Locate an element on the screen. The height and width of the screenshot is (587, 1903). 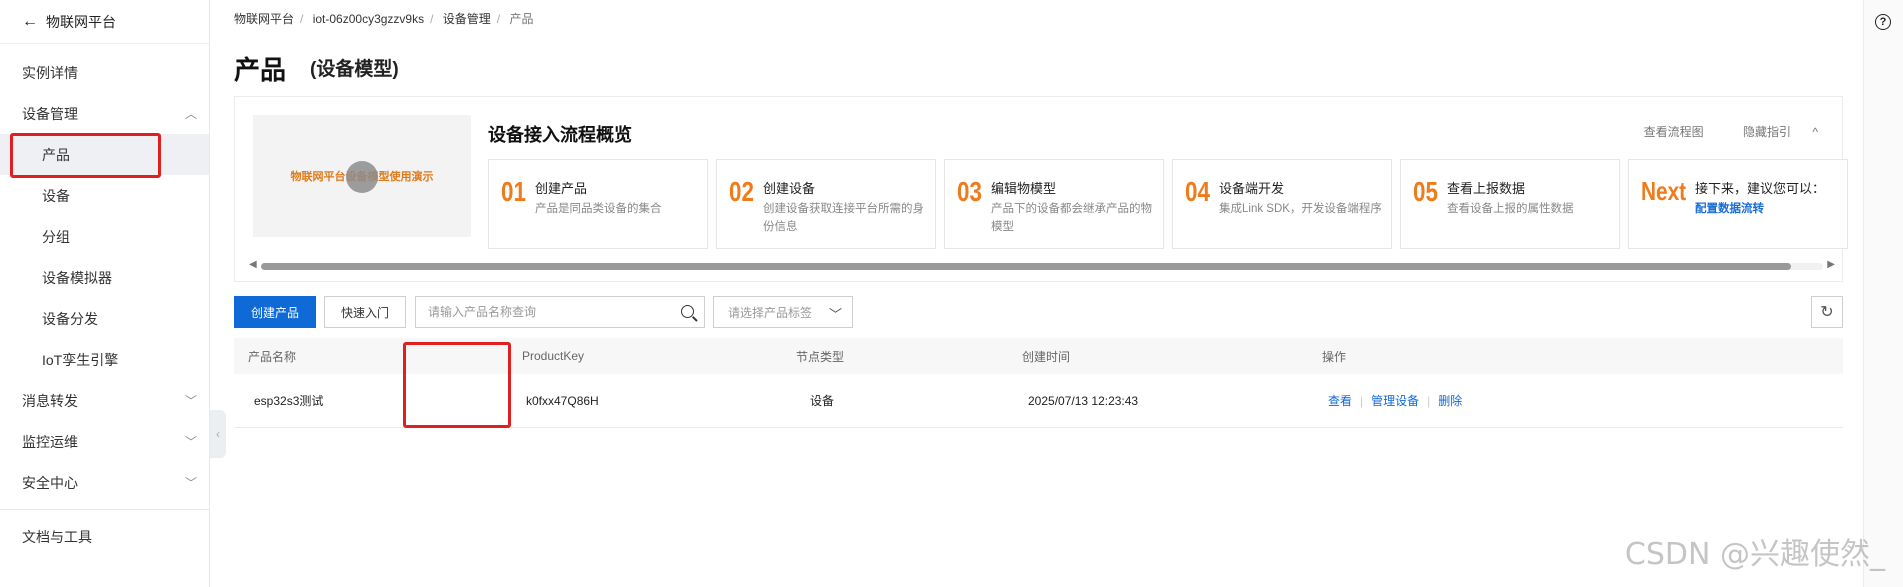
breadcrumb-item-current: 产品 is located at coordinates (521, 19).